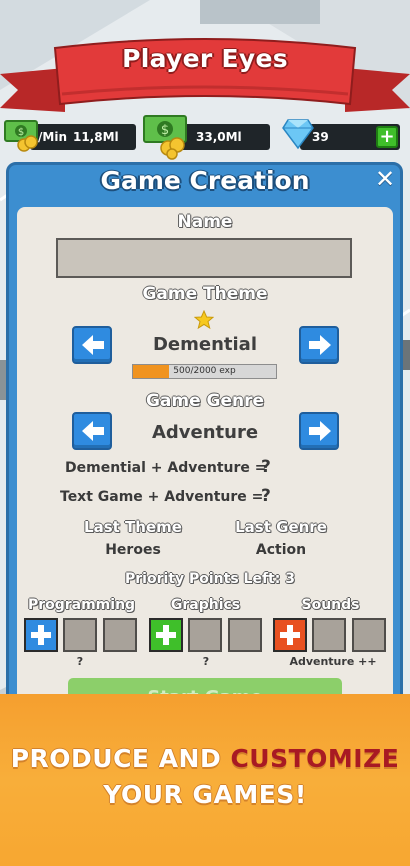 The height and width of the screenshot is (866, 410). What do you see at coordinates (205, 180) in the screenshot?
I see `dialog-title: Game Creation` at bounding box center [205, 180].